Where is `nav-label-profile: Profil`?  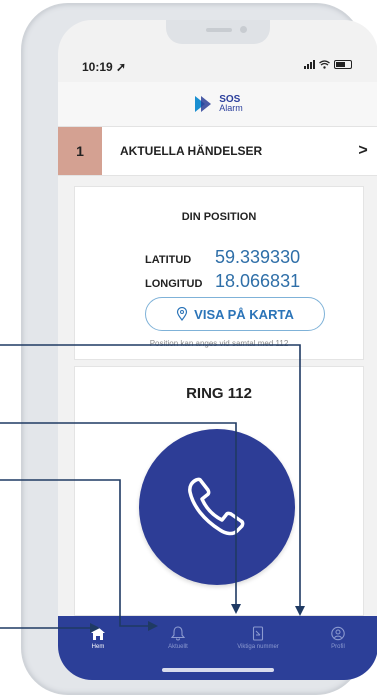 nav-label-profile: Profil is located at coordinates (338, 647).